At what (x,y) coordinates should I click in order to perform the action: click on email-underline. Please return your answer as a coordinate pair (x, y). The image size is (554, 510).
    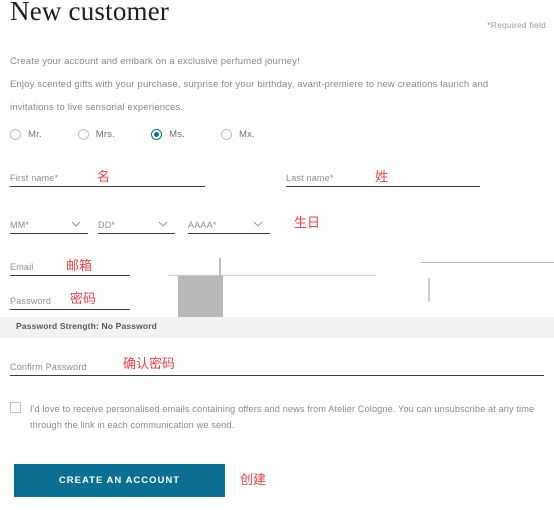
    Looking at the image, I should click on (70, 275).